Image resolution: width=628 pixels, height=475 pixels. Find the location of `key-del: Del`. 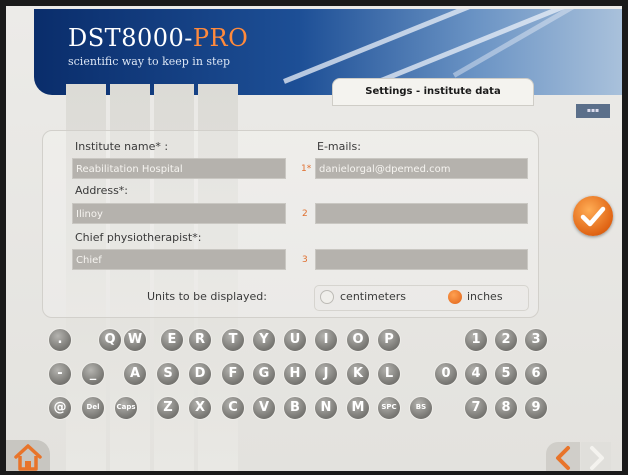

key-del: Del is located at coordinates (93, 408).